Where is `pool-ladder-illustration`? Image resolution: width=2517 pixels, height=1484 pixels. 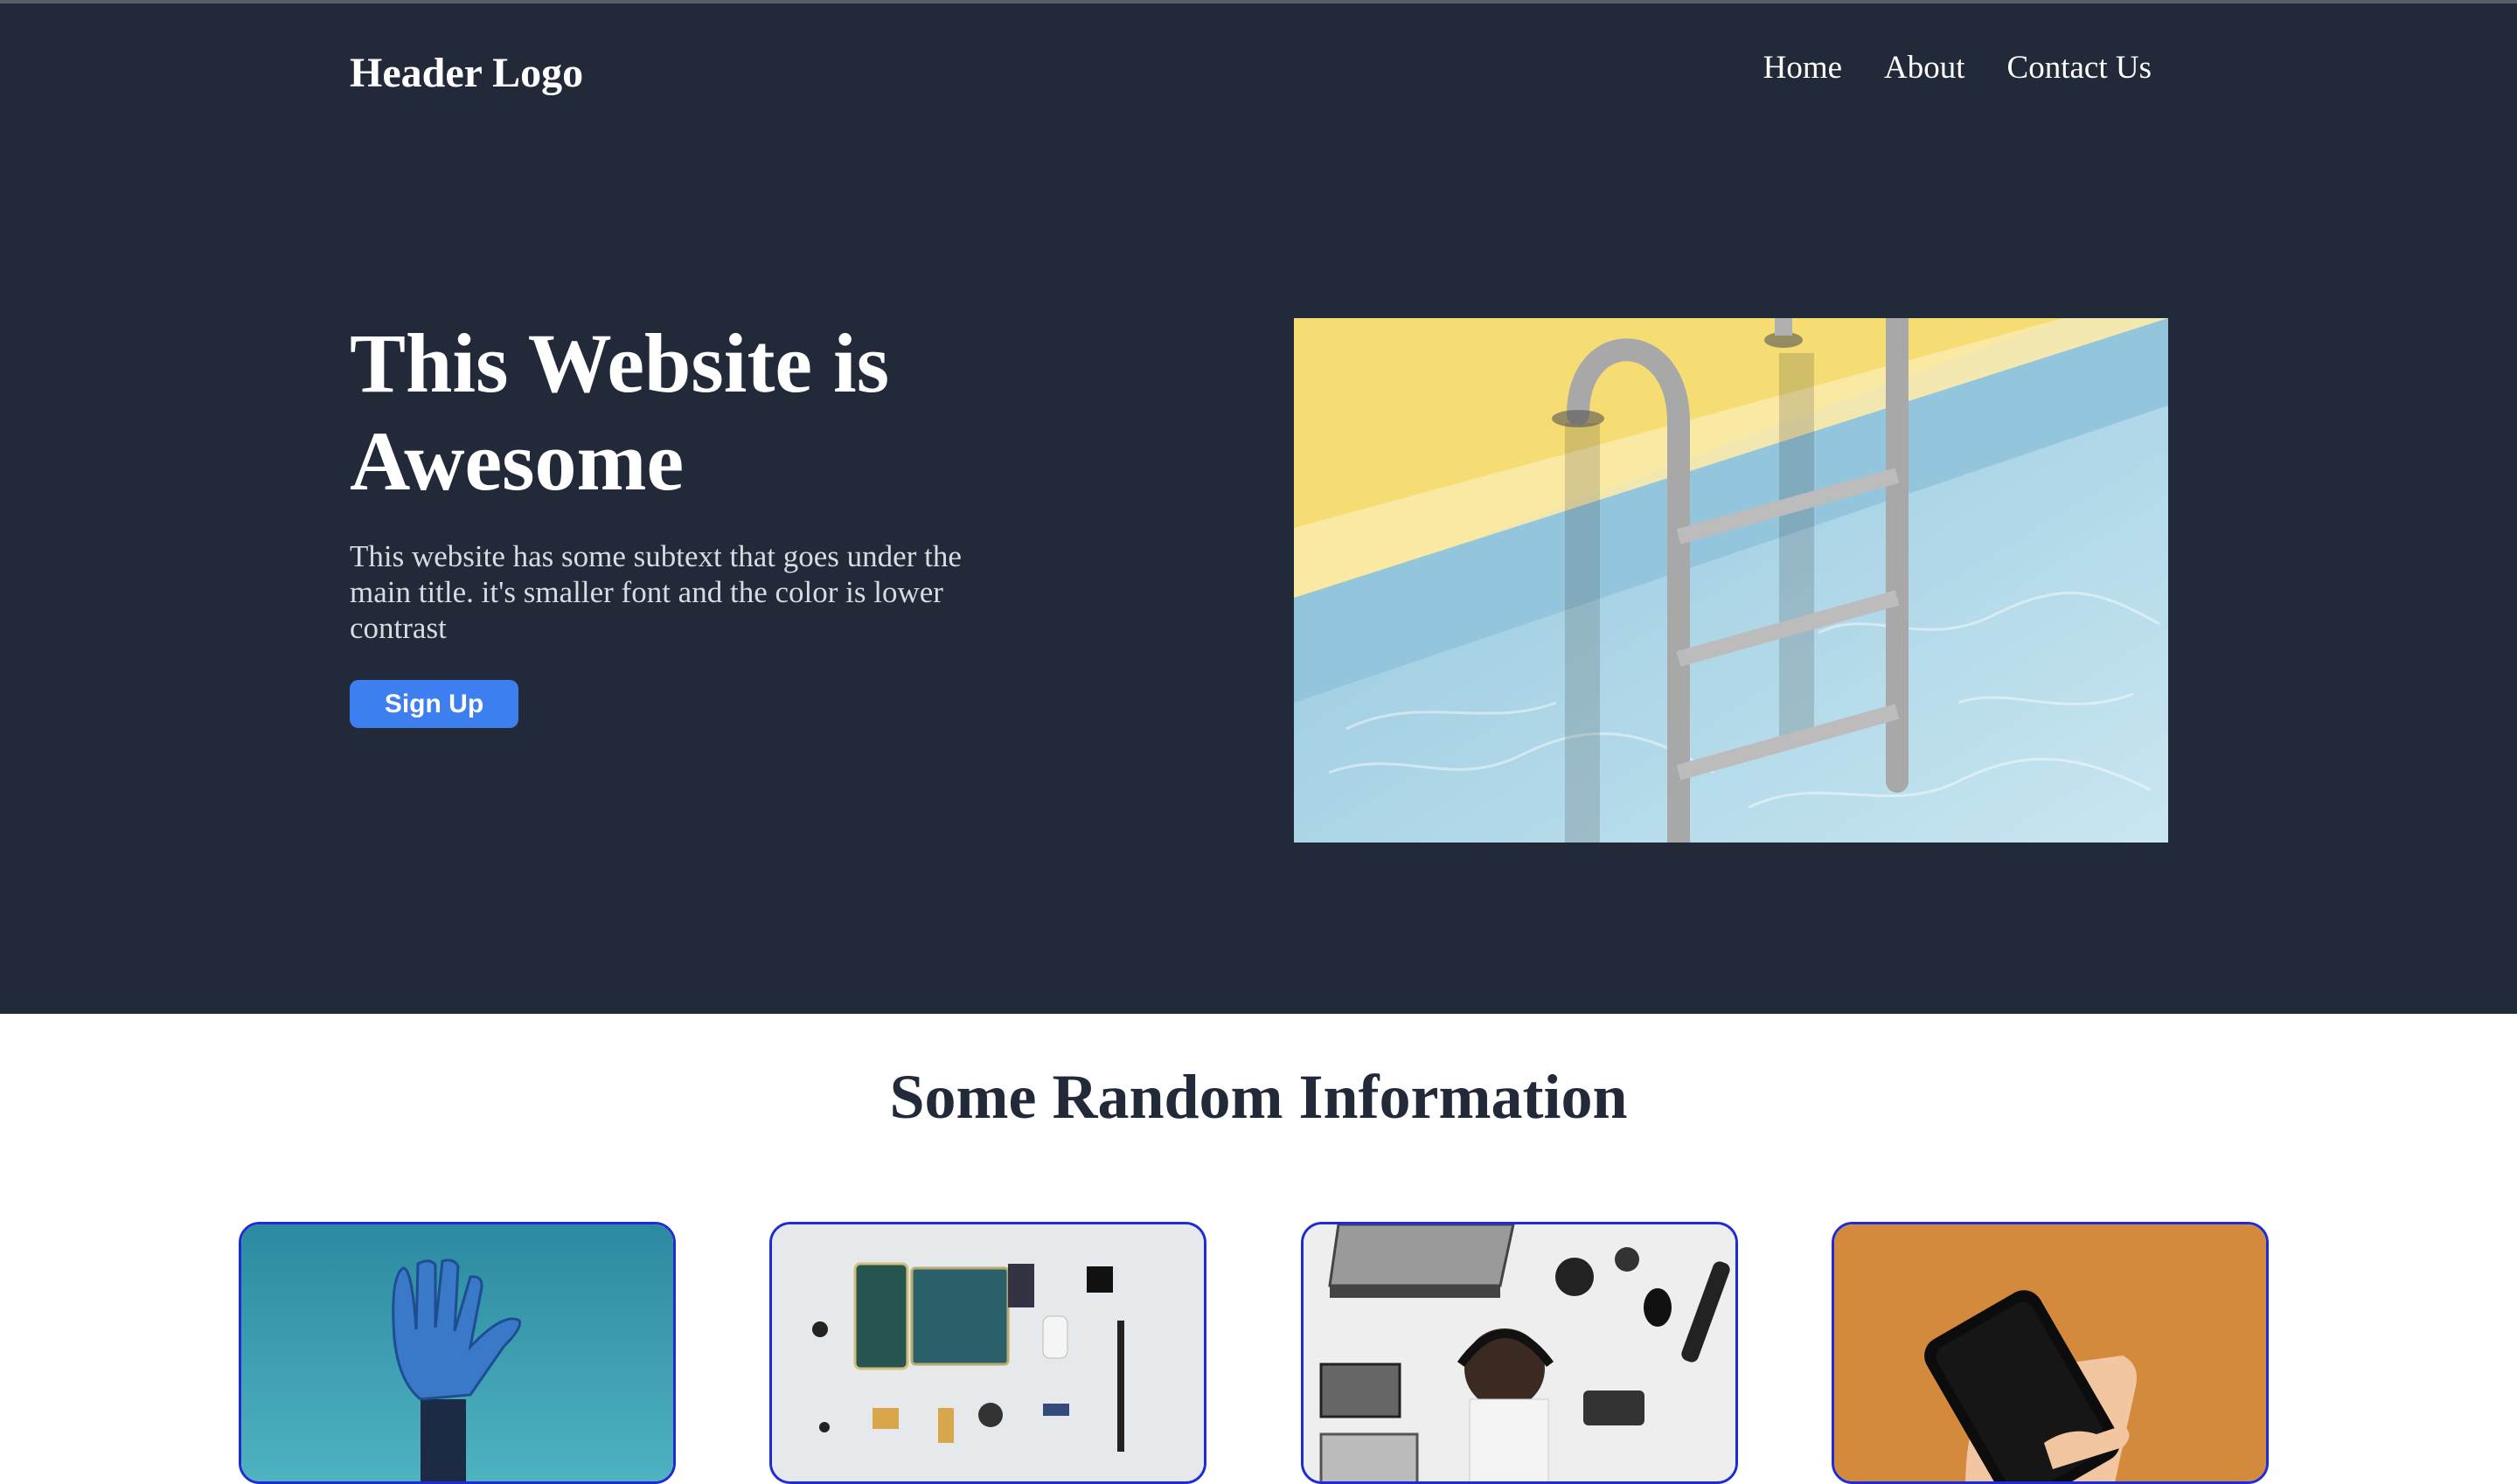
pool-ladder-illustration is located at coordinates (1731, 580).